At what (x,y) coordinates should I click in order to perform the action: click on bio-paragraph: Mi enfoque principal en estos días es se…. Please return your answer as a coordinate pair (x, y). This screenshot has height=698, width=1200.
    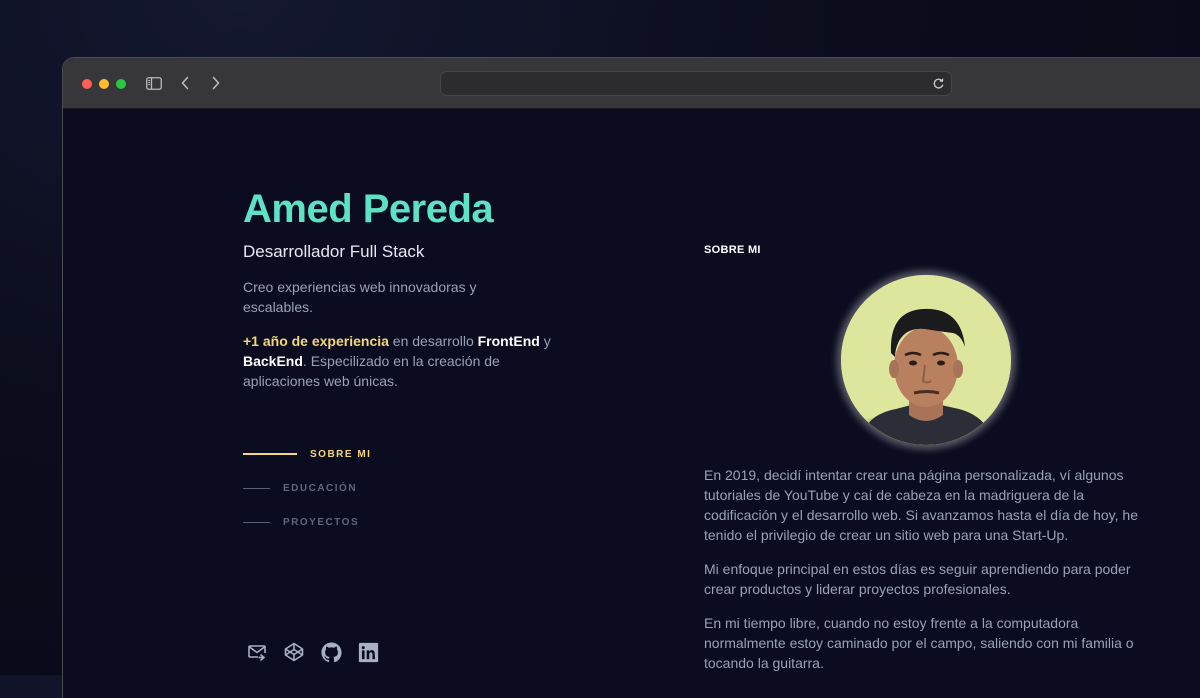
    Looking at the image, I should click on (917, 579).